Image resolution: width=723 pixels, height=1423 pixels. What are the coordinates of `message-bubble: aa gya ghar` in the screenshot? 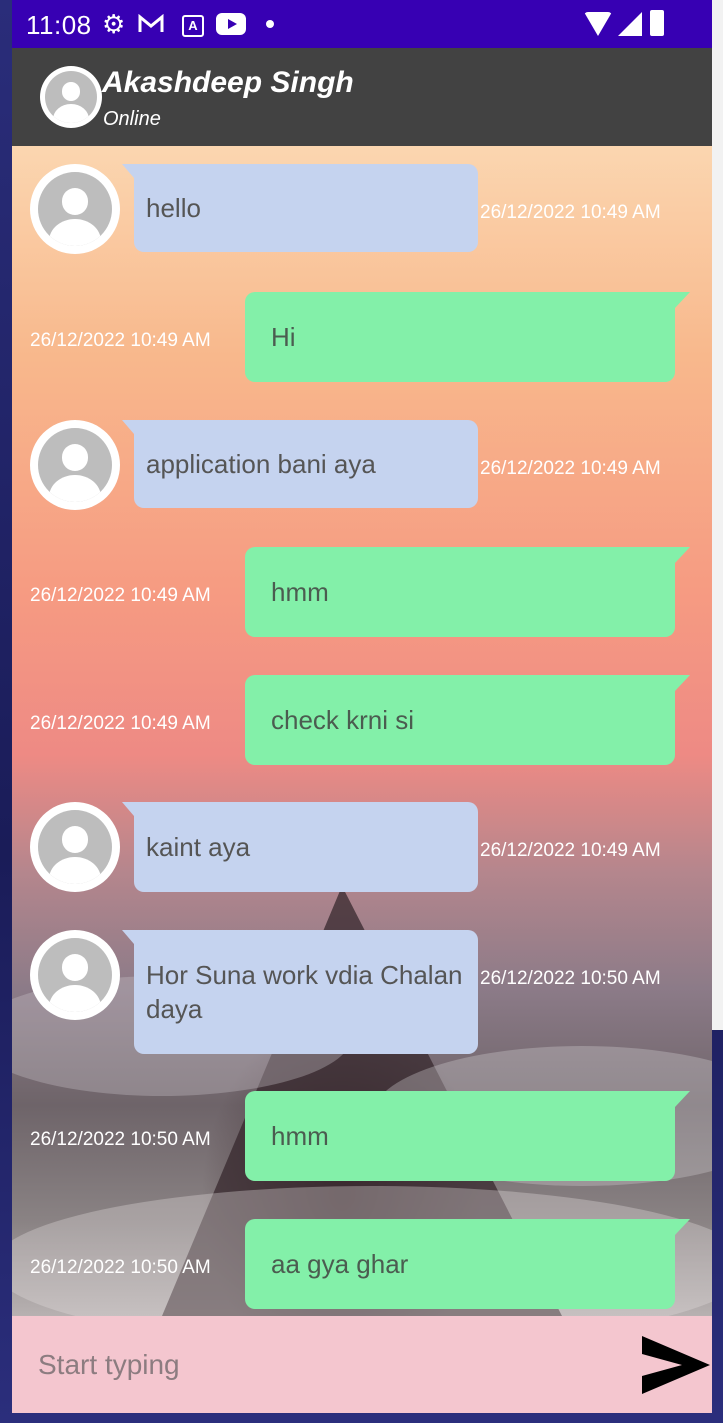 It's located at (467, 1264).